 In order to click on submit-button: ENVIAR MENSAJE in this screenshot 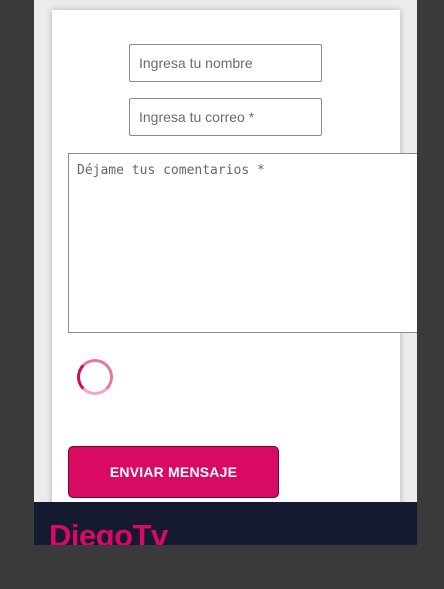, I will do `click(173, 472)`.